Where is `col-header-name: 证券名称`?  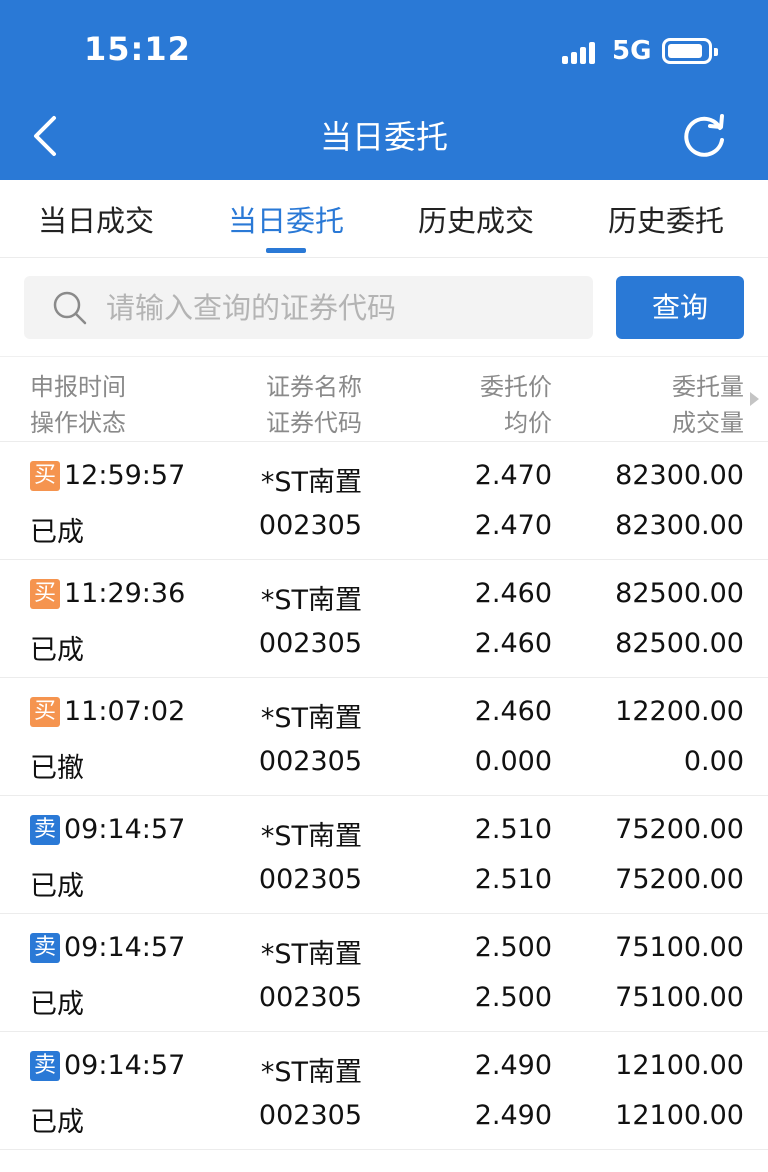 col-header-name: 证券名称 is located at coordinates (314, 387).